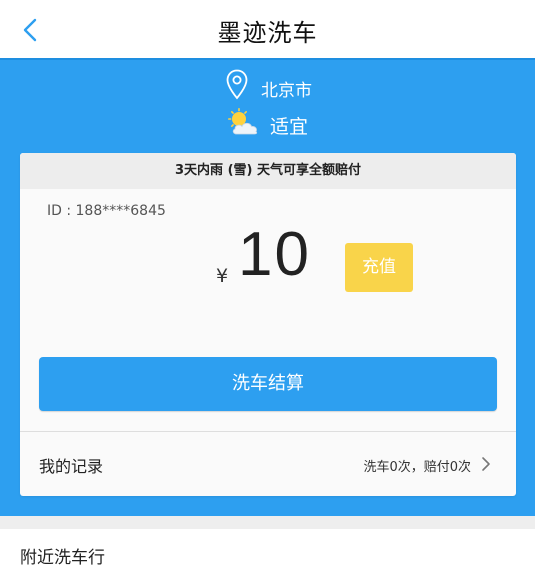  I want to click on compensation-banner: 3天内雨 (雪) 天气可享全额赔付, so click(268, 171).